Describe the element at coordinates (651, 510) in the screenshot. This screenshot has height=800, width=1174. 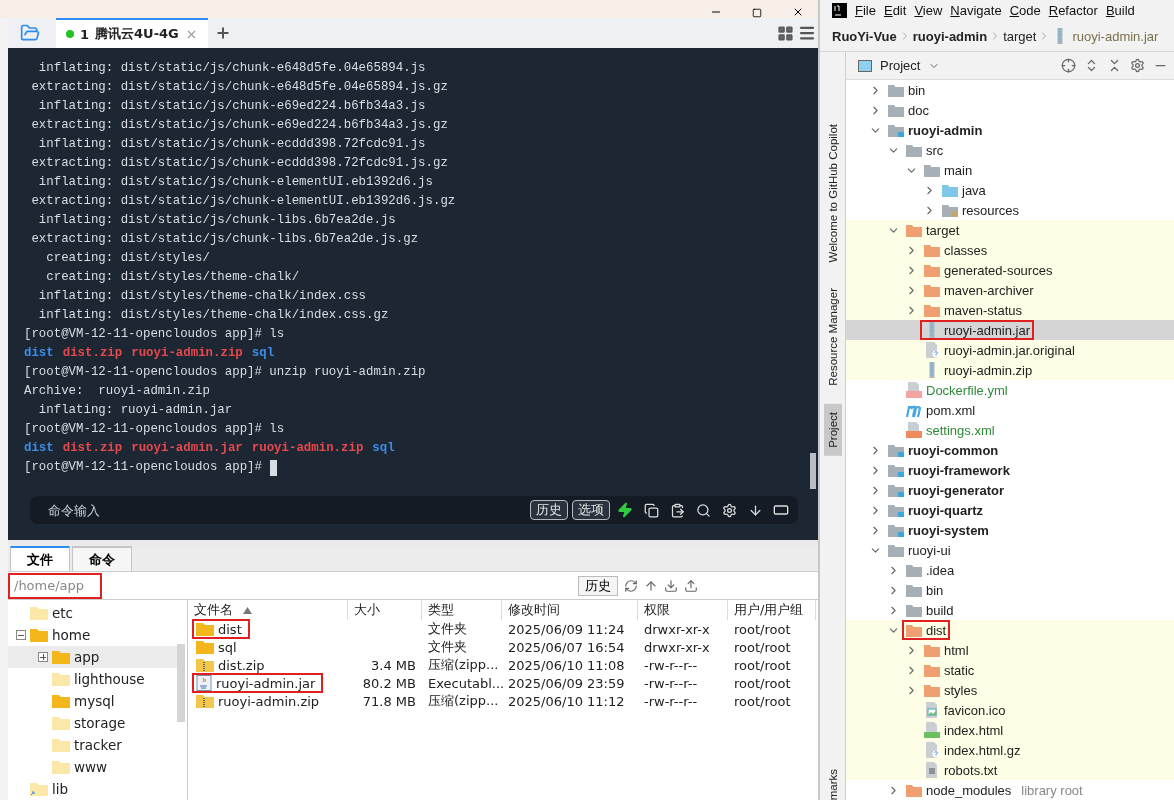
I see `copy-icon` at that location.